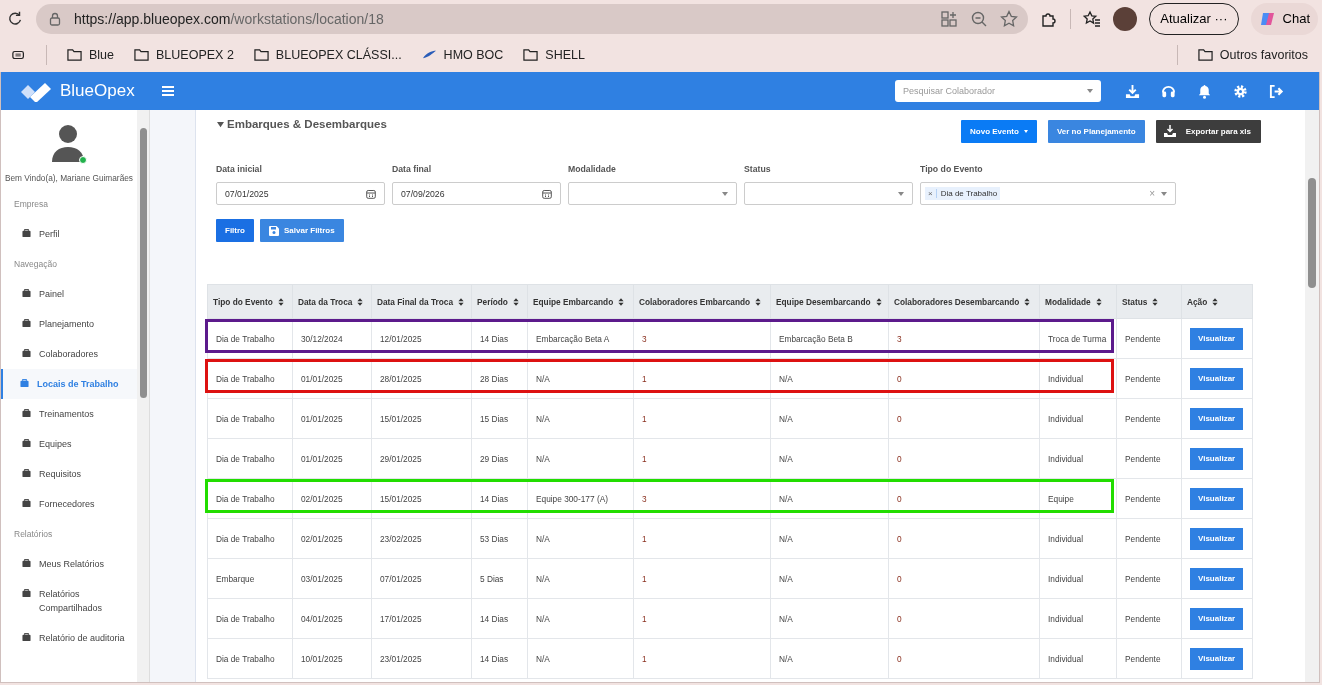 This screenshot has height=685, width=1322. What do you see at coordinates (1092, 18) in the screenshot?
I see `favorites-icon` at bounding box center [1092, 18].